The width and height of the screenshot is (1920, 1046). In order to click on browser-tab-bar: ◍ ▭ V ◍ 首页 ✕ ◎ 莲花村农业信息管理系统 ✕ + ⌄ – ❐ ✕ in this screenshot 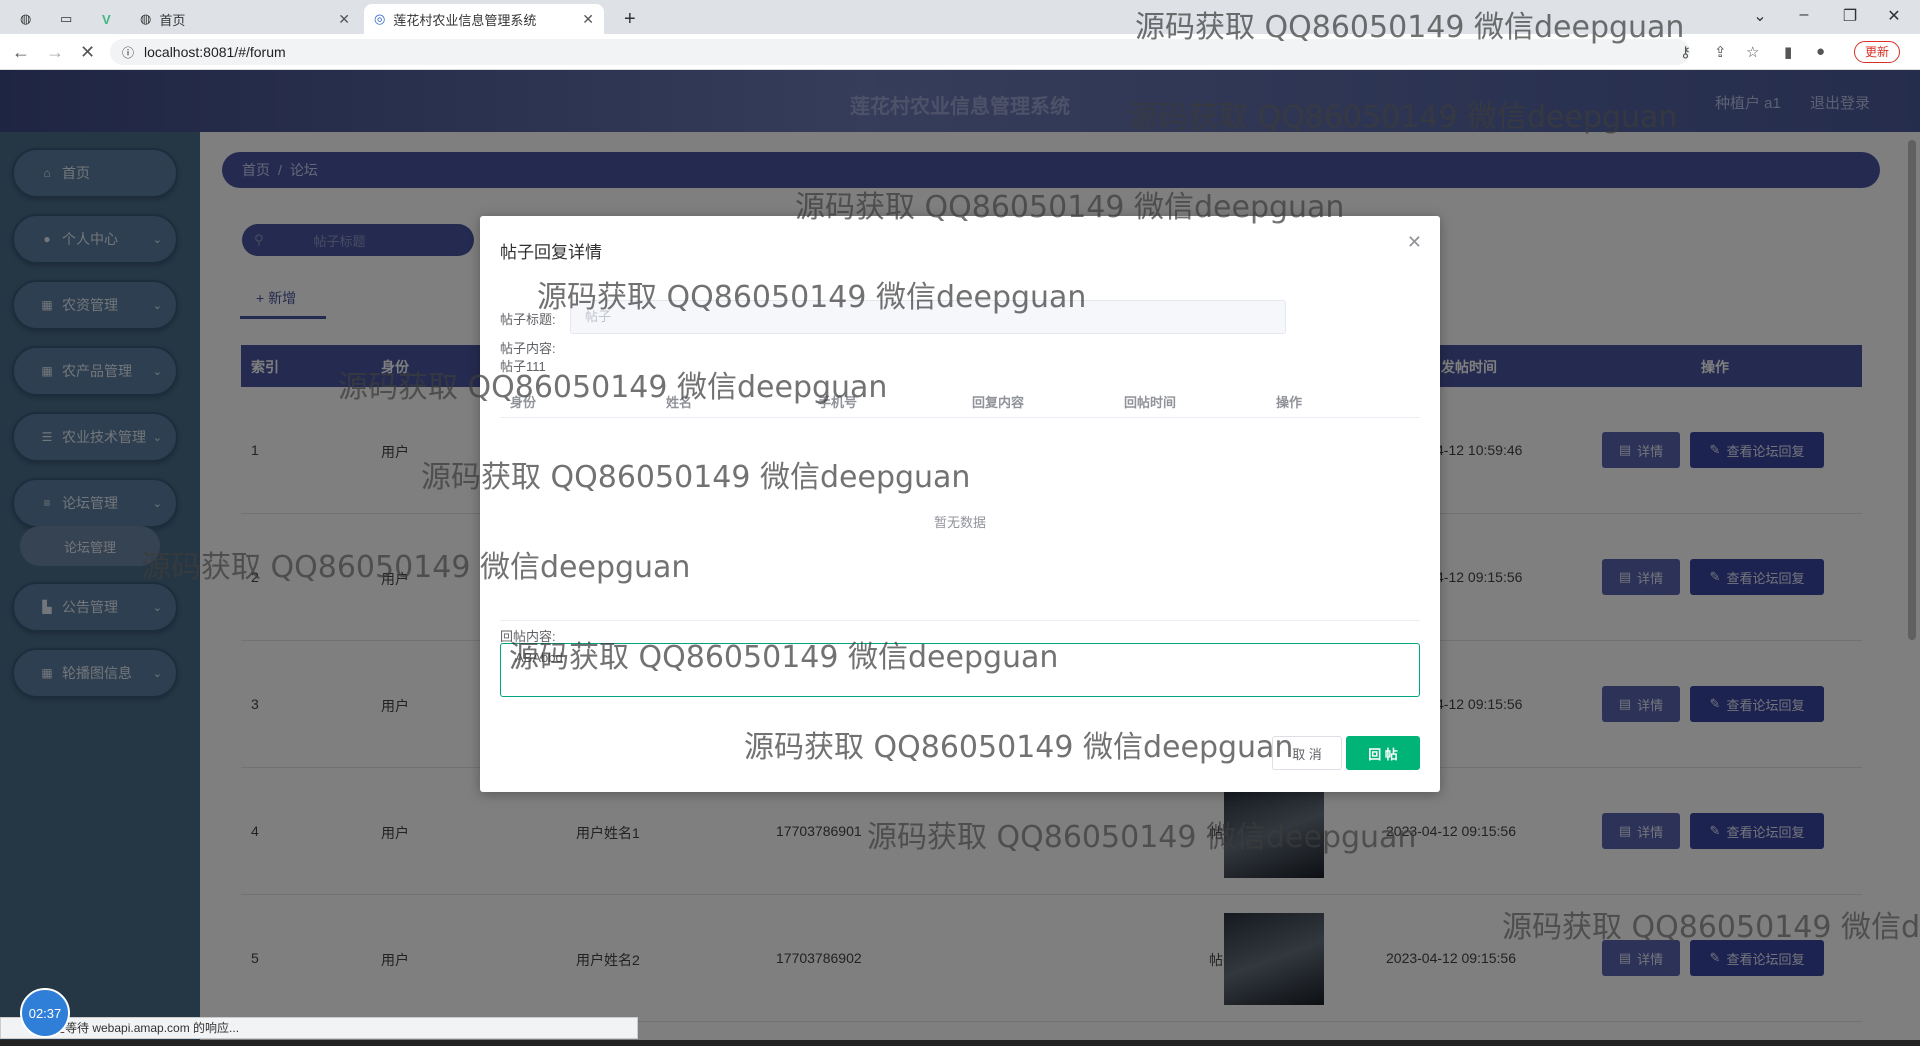, I will do `click(960, 17)`.